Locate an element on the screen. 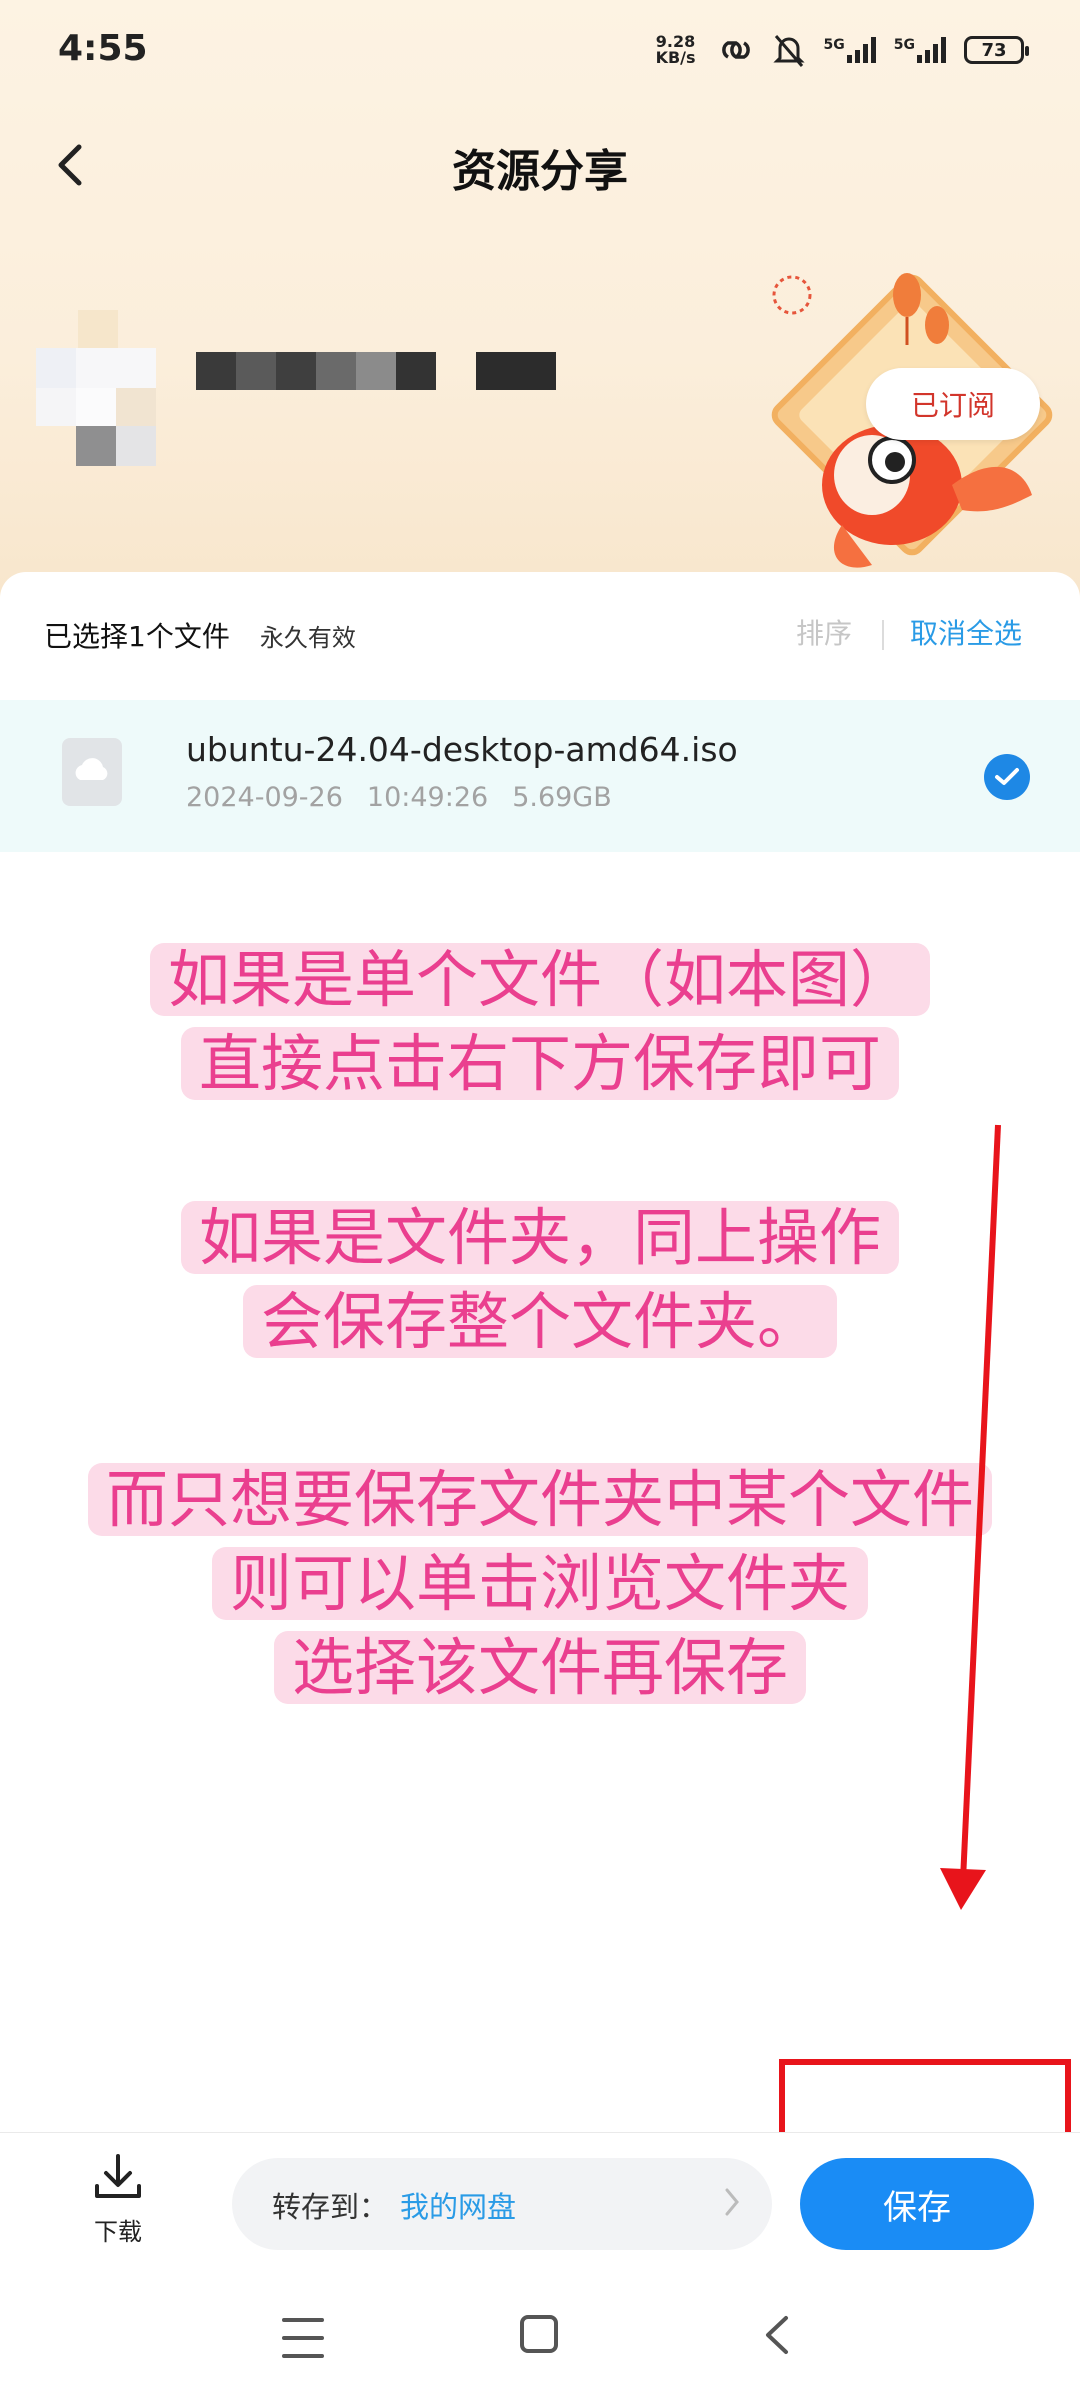 Image resolution: width=1080 pixels, height=2401 pixels. mute-bell-icon is located at coordinates (788, 51).